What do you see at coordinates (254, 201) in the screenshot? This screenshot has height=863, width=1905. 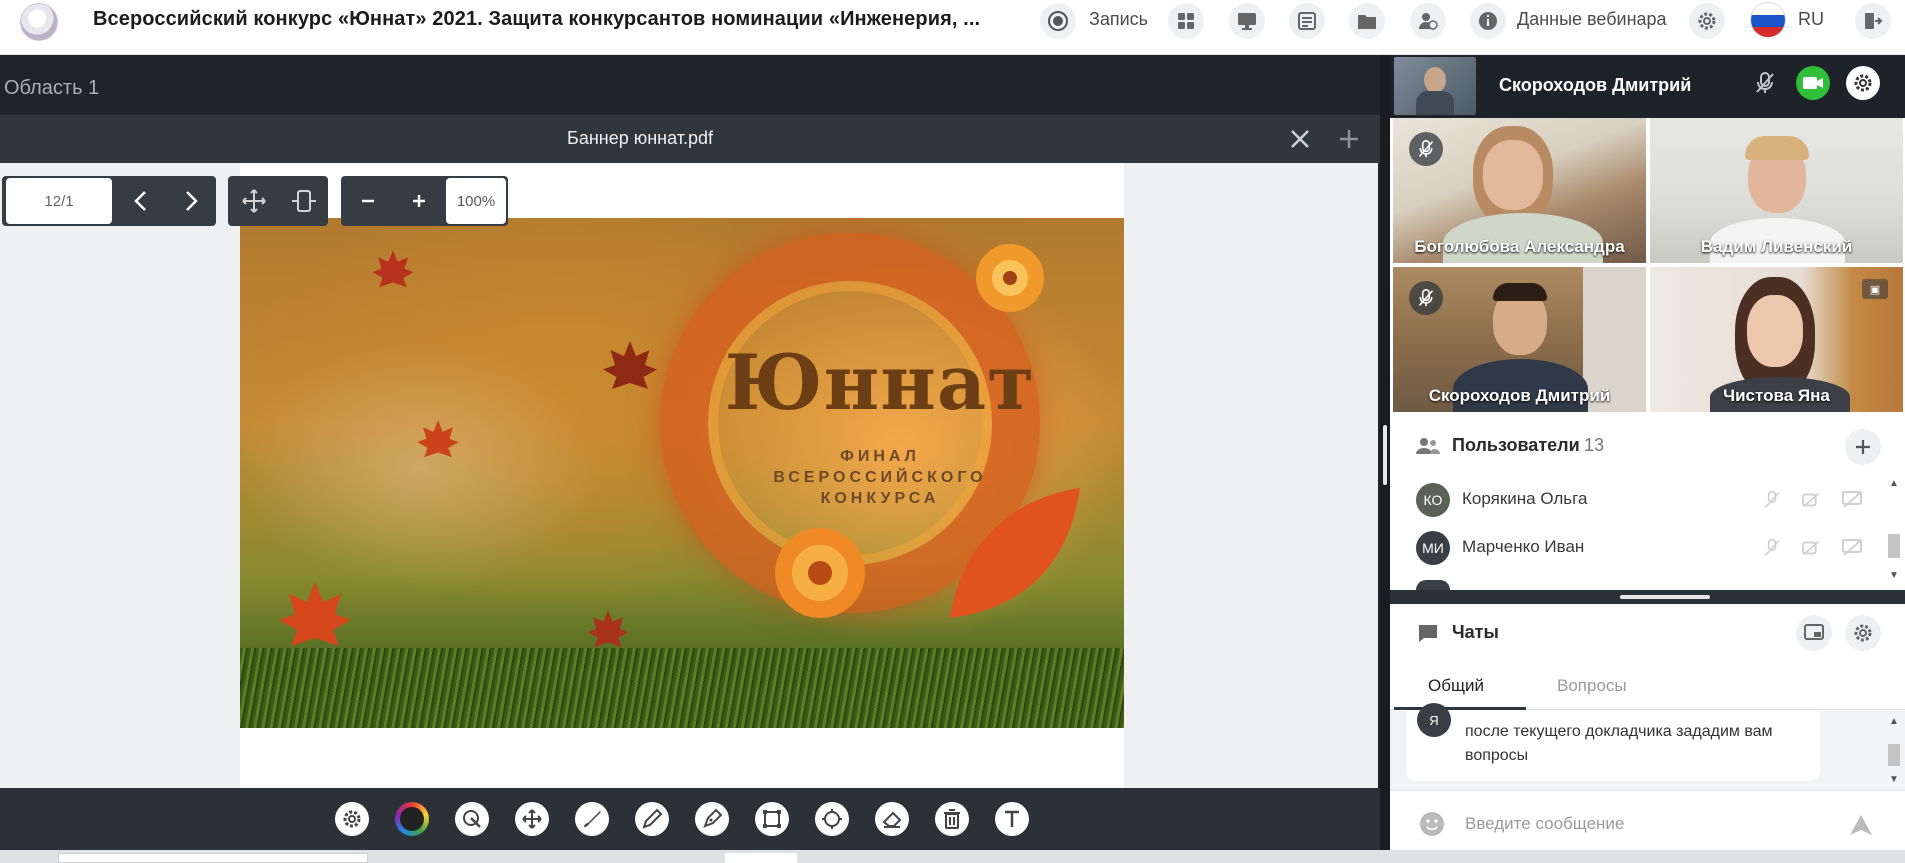 I see `fit-page-button` at bounding box center [254, 201].